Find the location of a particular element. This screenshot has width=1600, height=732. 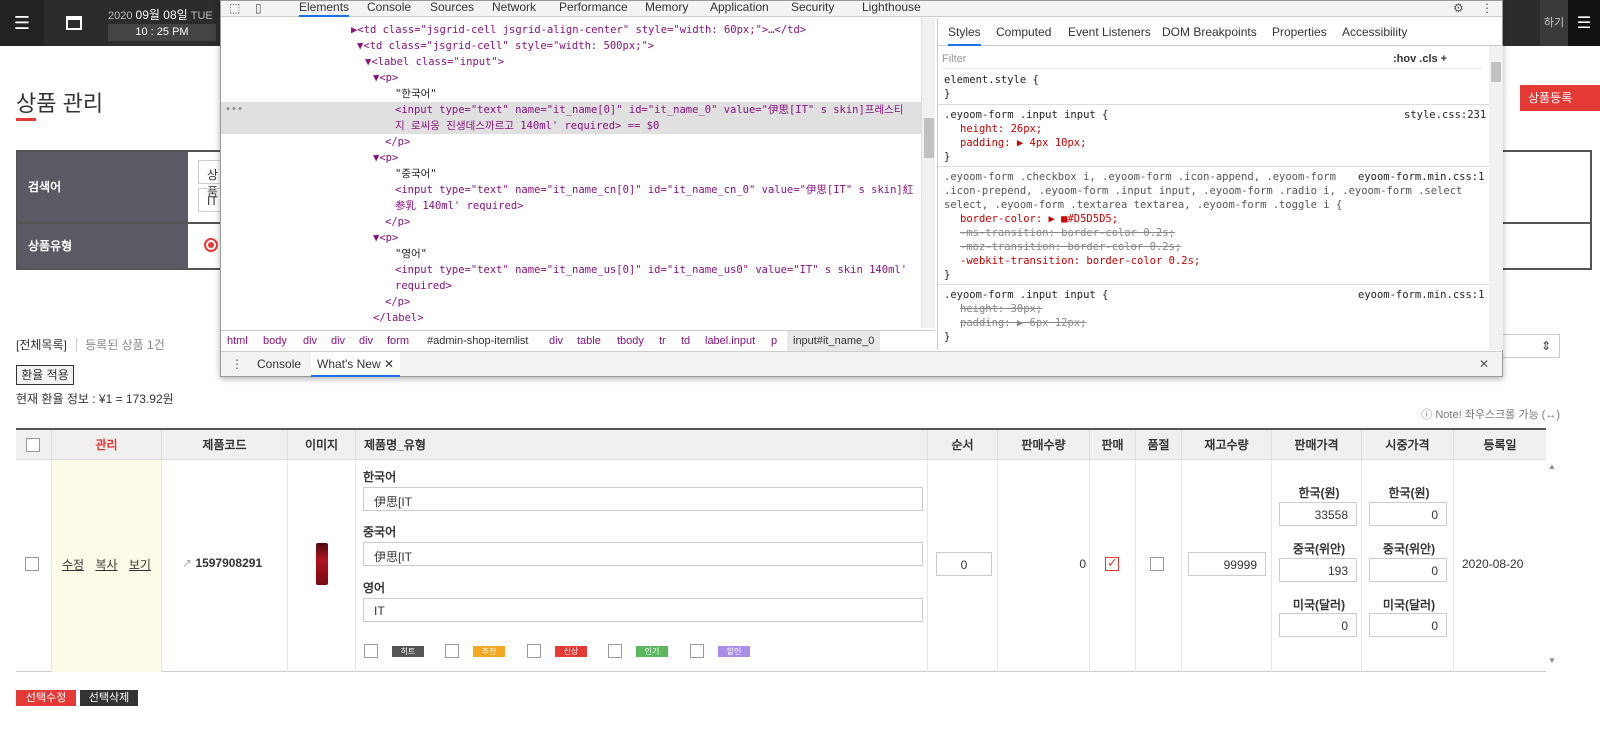

crumb-current: input#it_name_0 is located at coordinates (834, 341).